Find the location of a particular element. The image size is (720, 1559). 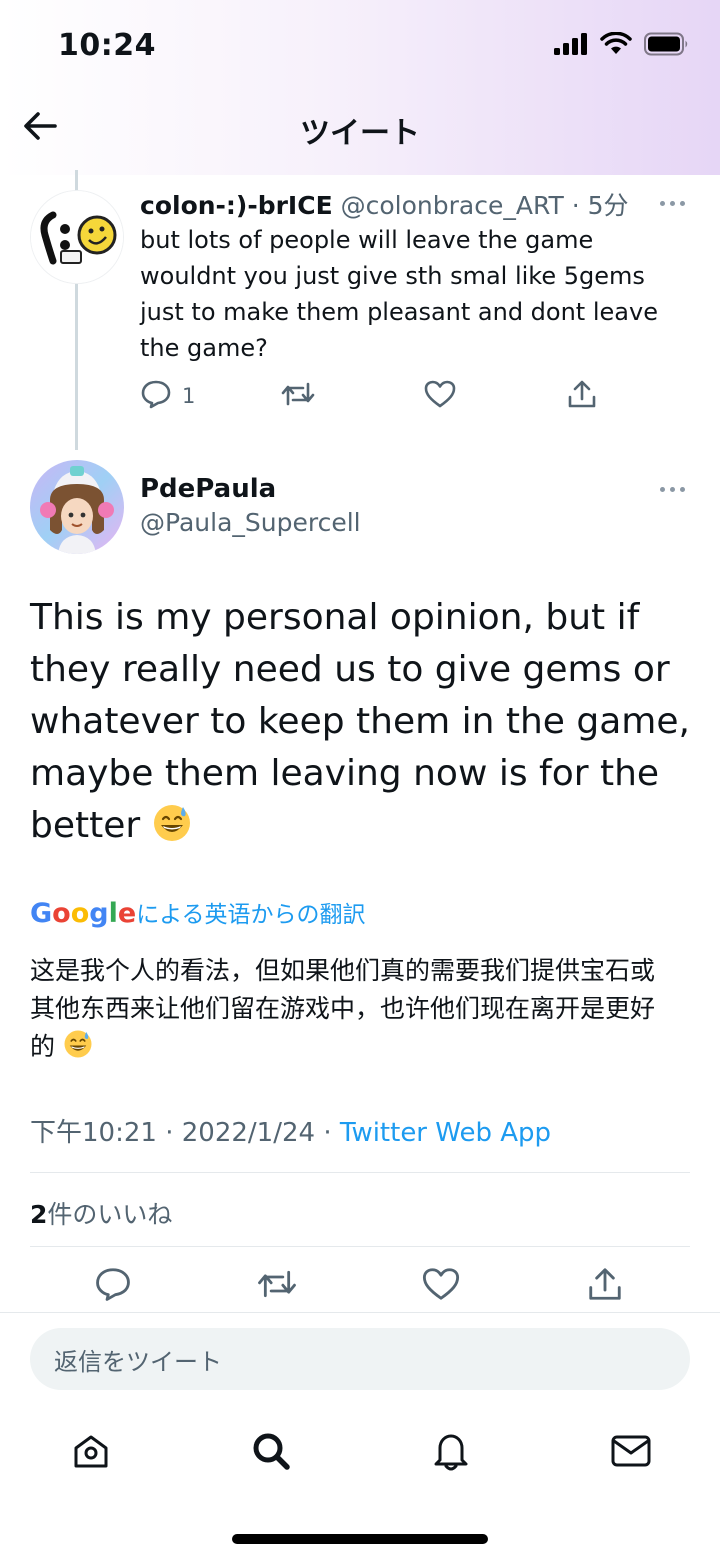

envelope-icon is located at coordinates (631, 1453).